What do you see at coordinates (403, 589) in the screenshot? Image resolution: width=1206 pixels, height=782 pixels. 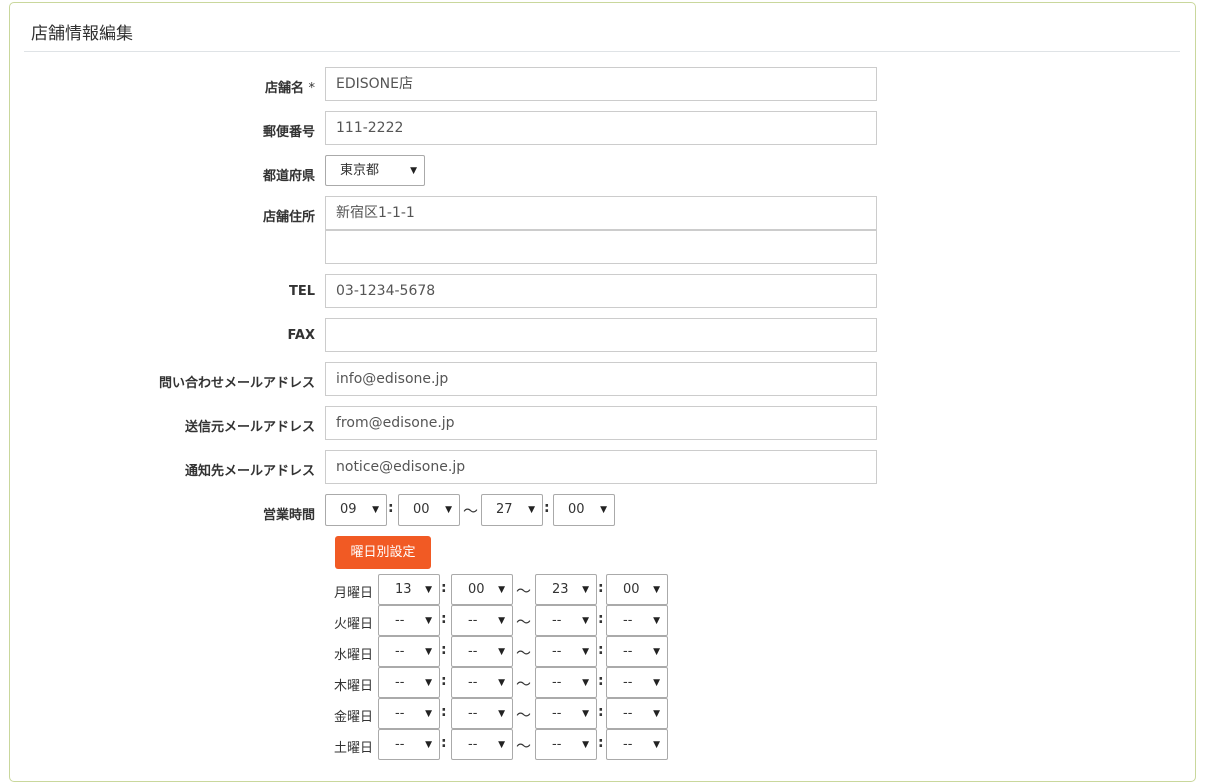 I see `select-value: 13` at bounding box center [403, 589].